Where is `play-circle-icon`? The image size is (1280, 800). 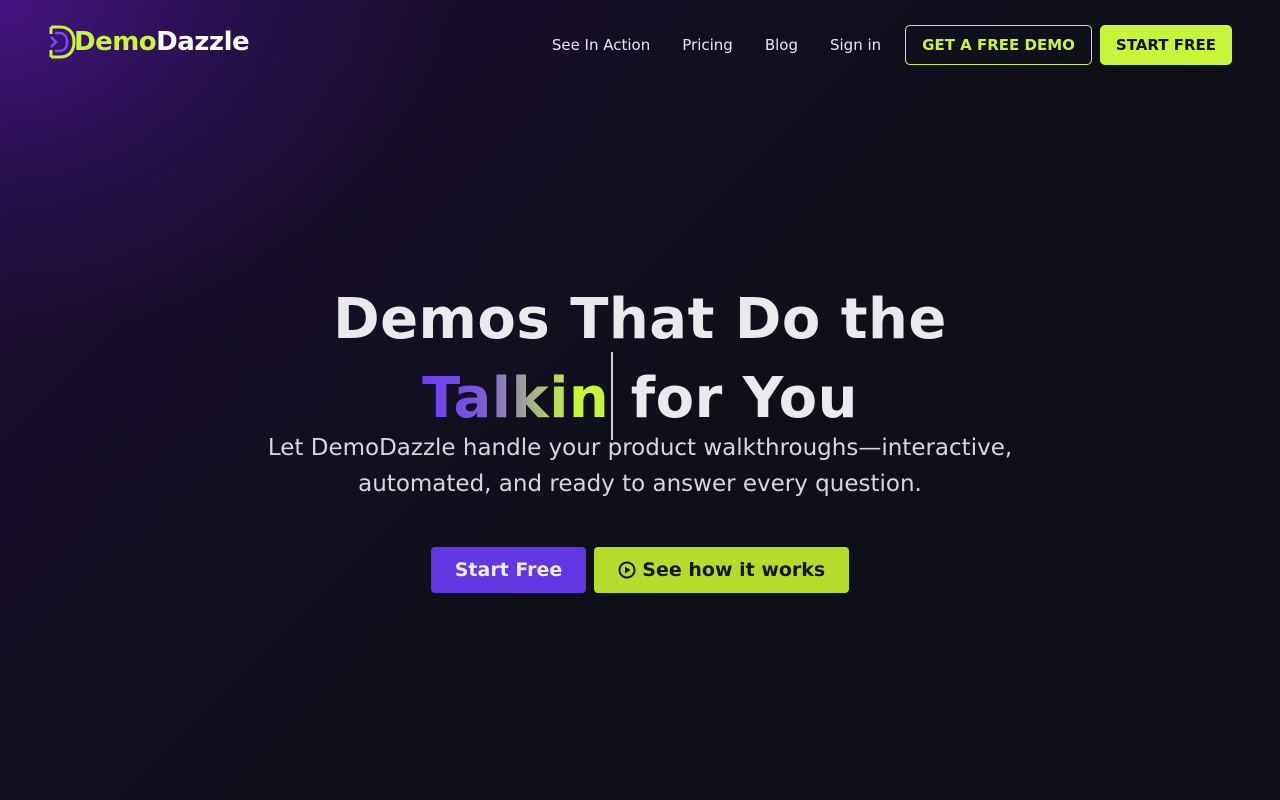
play-circle-icon is located at coordinates (627, 570).